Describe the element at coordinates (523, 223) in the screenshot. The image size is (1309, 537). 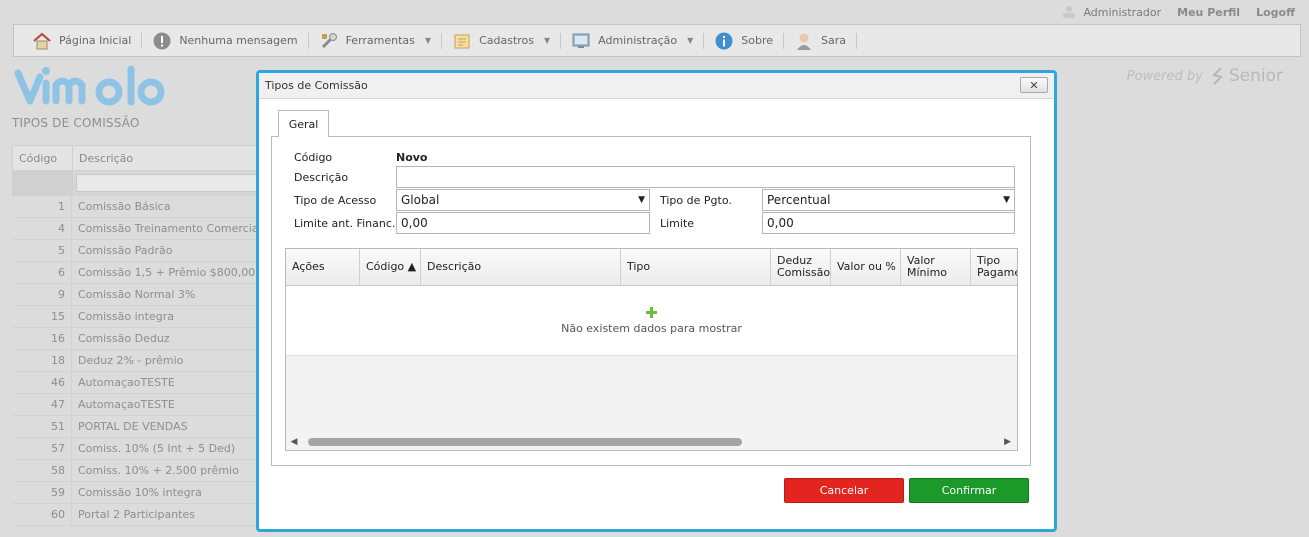
I see `limite-ant-input: 0,00` at that location.